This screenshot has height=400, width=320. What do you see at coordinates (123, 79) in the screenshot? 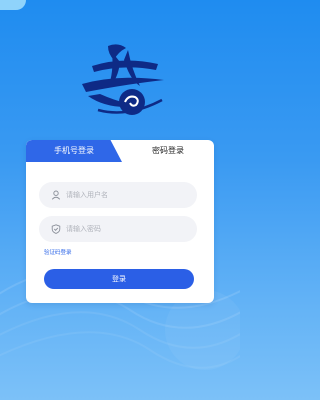
I see `app-logo` at bounding box center [123, 79].